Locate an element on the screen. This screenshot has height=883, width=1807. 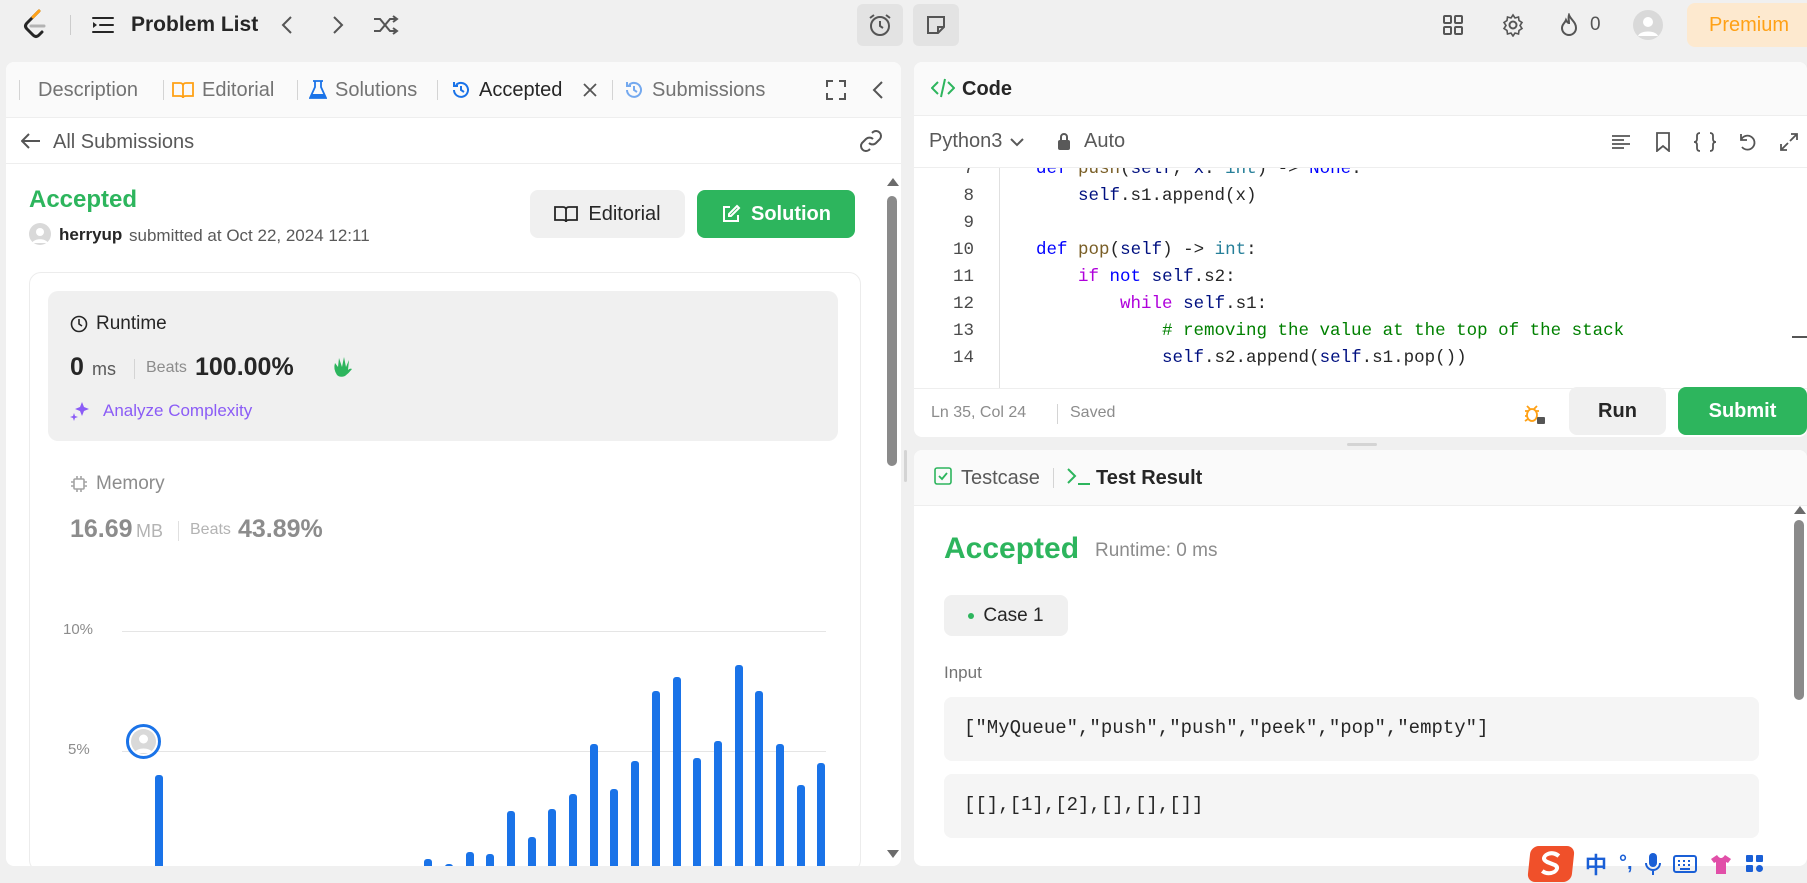
settings-gear-icon is located at coordinates (1513, 25).